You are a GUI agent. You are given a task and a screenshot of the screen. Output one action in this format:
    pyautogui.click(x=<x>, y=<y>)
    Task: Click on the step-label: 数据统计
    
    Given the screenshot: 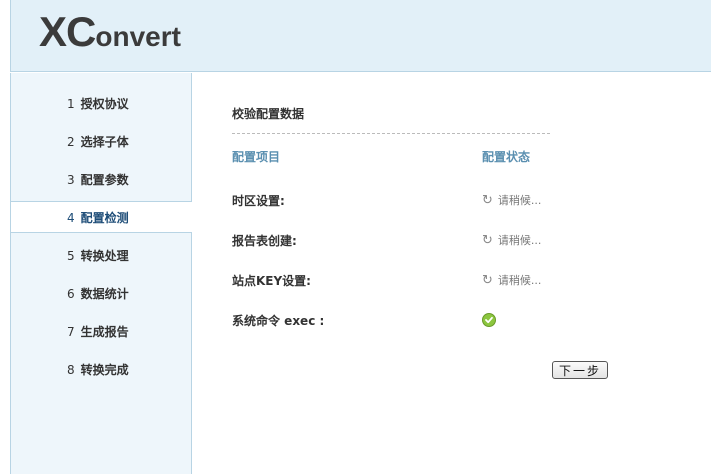 What is the action you would take?
    pyautogui.click(x=104, y=294)
    